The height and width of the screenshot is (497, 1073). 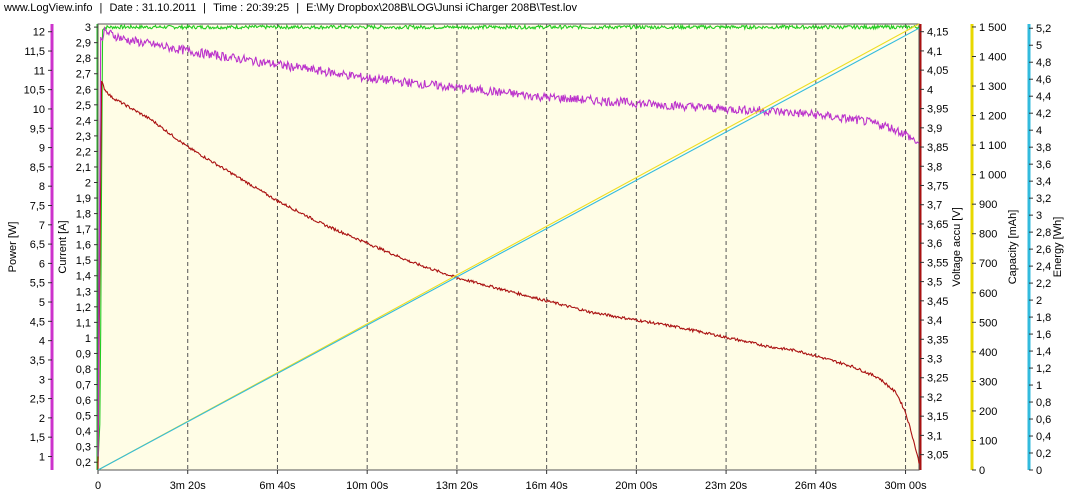 I want to click on tick-label: 1,2, so click(x=1043, y=369).